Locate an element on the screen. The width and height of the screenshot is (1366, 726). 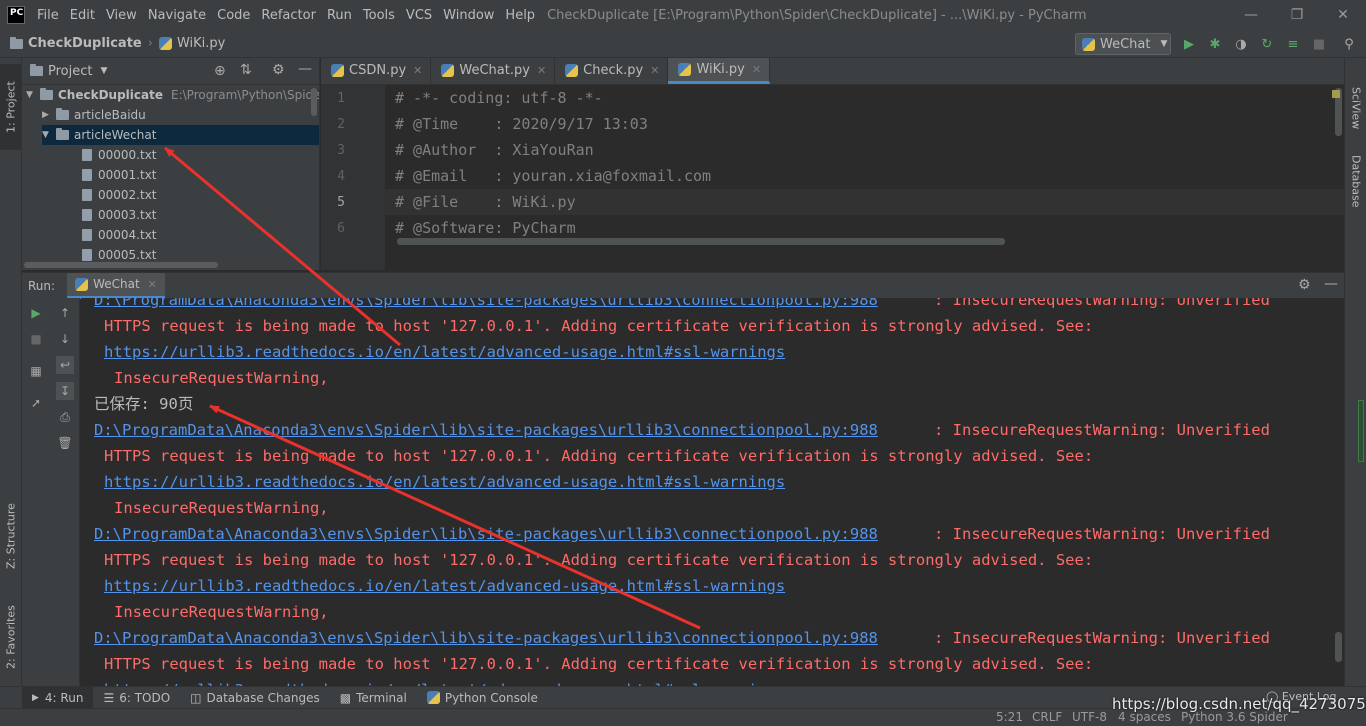
project-tool-tab: 1: Project is located at coordinates (11, 107).